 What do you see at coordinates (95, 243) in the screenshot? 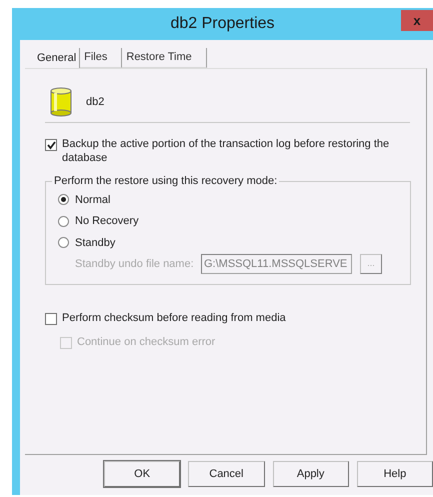
I see `radio-label: Standby` at bounding box center [95, 243].